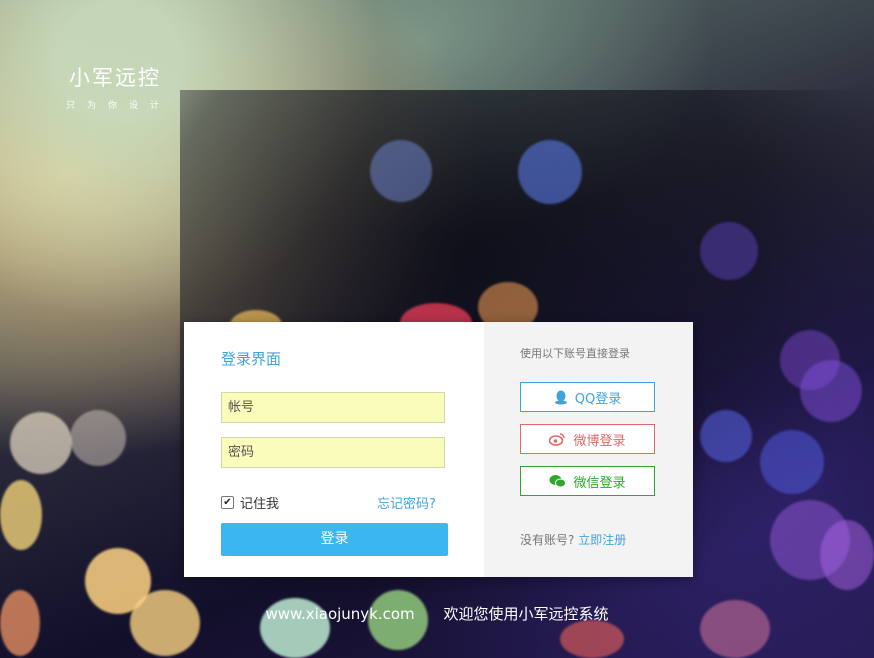 This screenshot has width=874, height=658. Describe the element at coordinates (575, 353) in the screenshot. I see `social-login-hint: 使用以下账号直接登录` at that location.